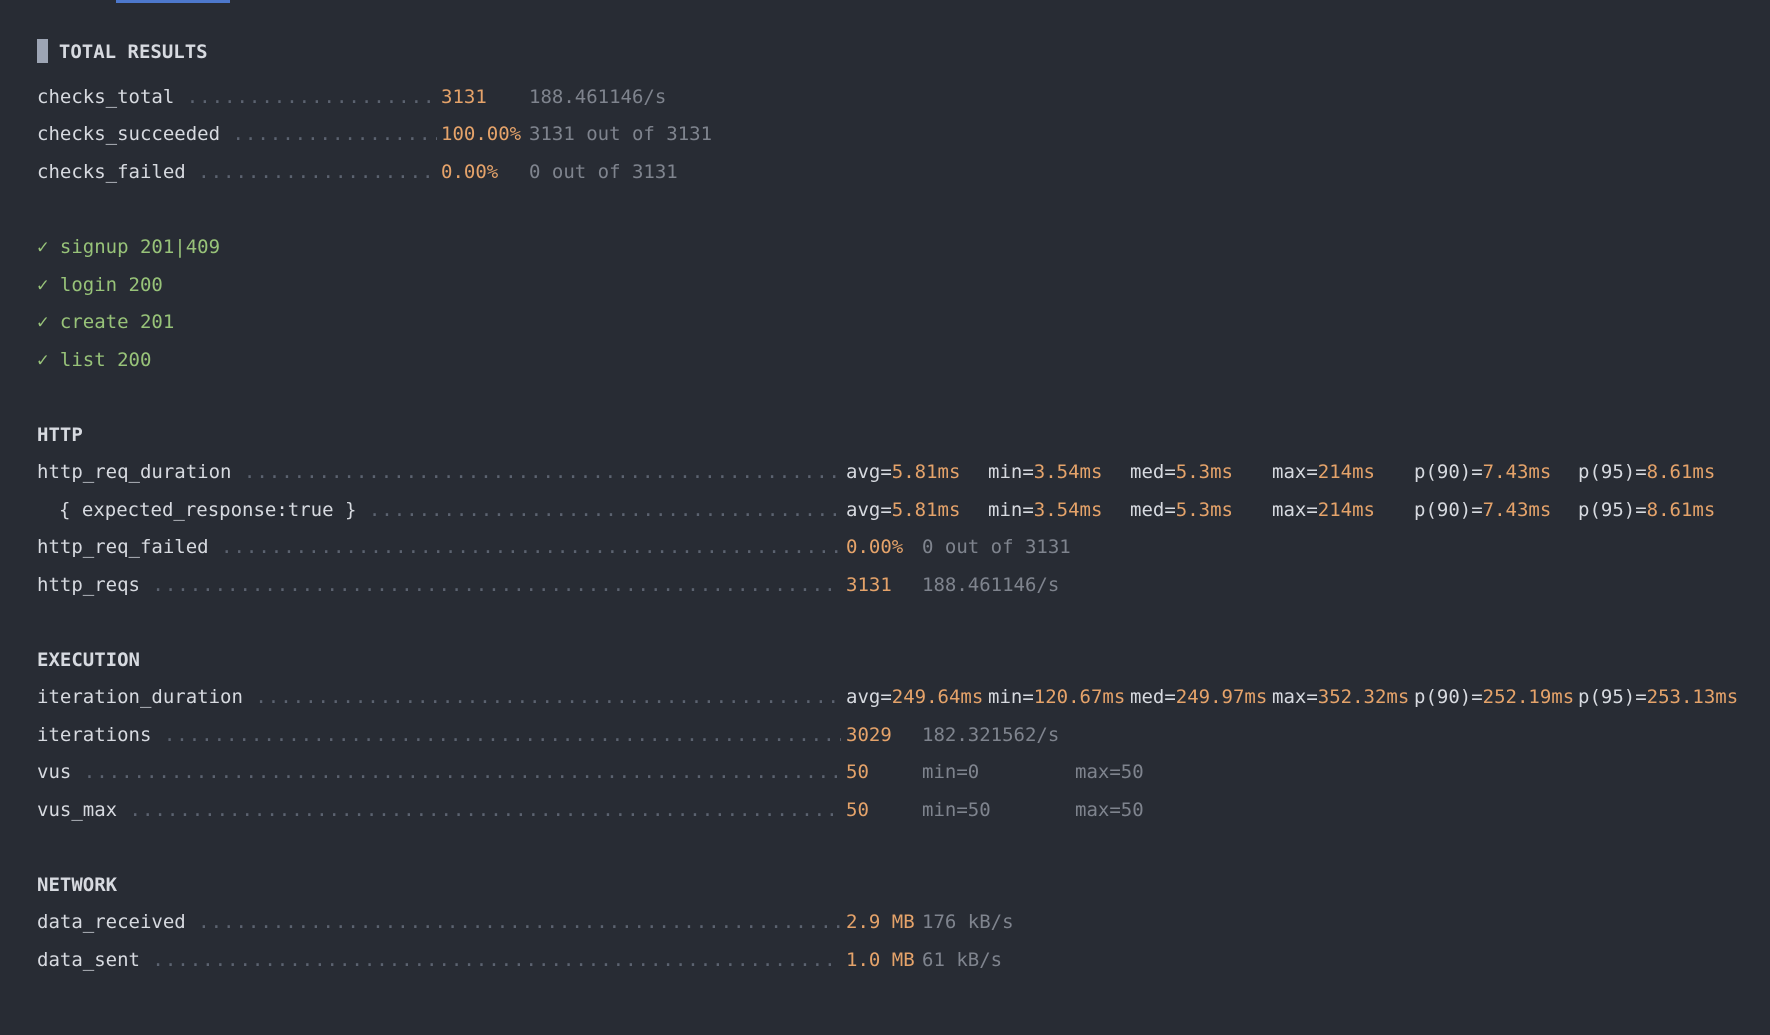 This screenshot has height=1035, width=1770. What do you see at coordinates (1494, 697) in the screenshot?
I see `stat-p90: p(90)=252.19ms` at bounding box center [1494, 697].